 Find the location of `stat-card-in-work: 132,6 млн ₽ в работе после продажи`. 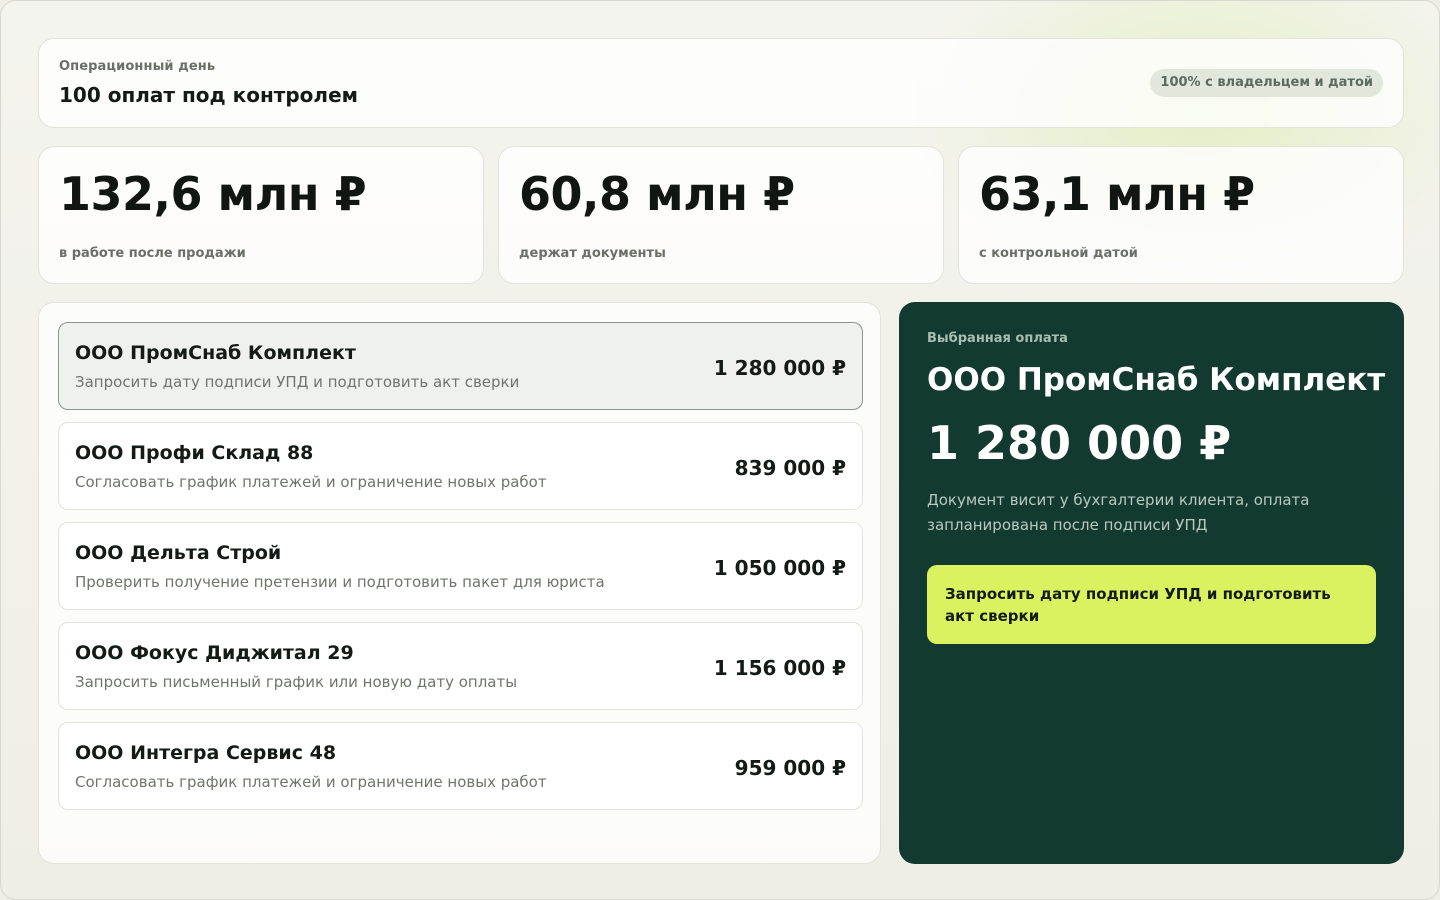

stat-card-in-work: 132,6 млн ₽ в работе после продажи is located at coordinates (261, 215).